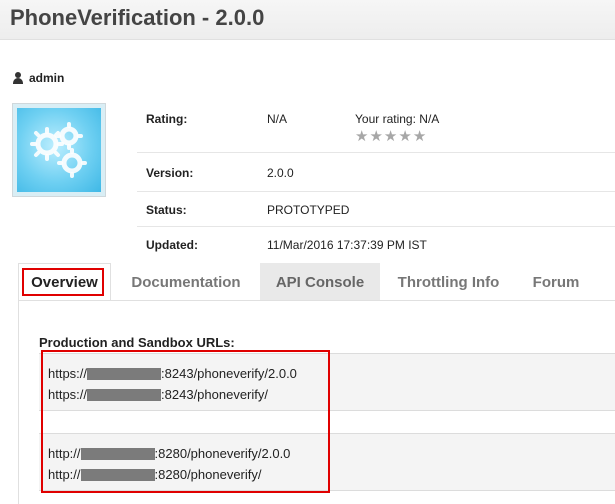  I want to click on tab-forum: Forum, so click(556, 282).